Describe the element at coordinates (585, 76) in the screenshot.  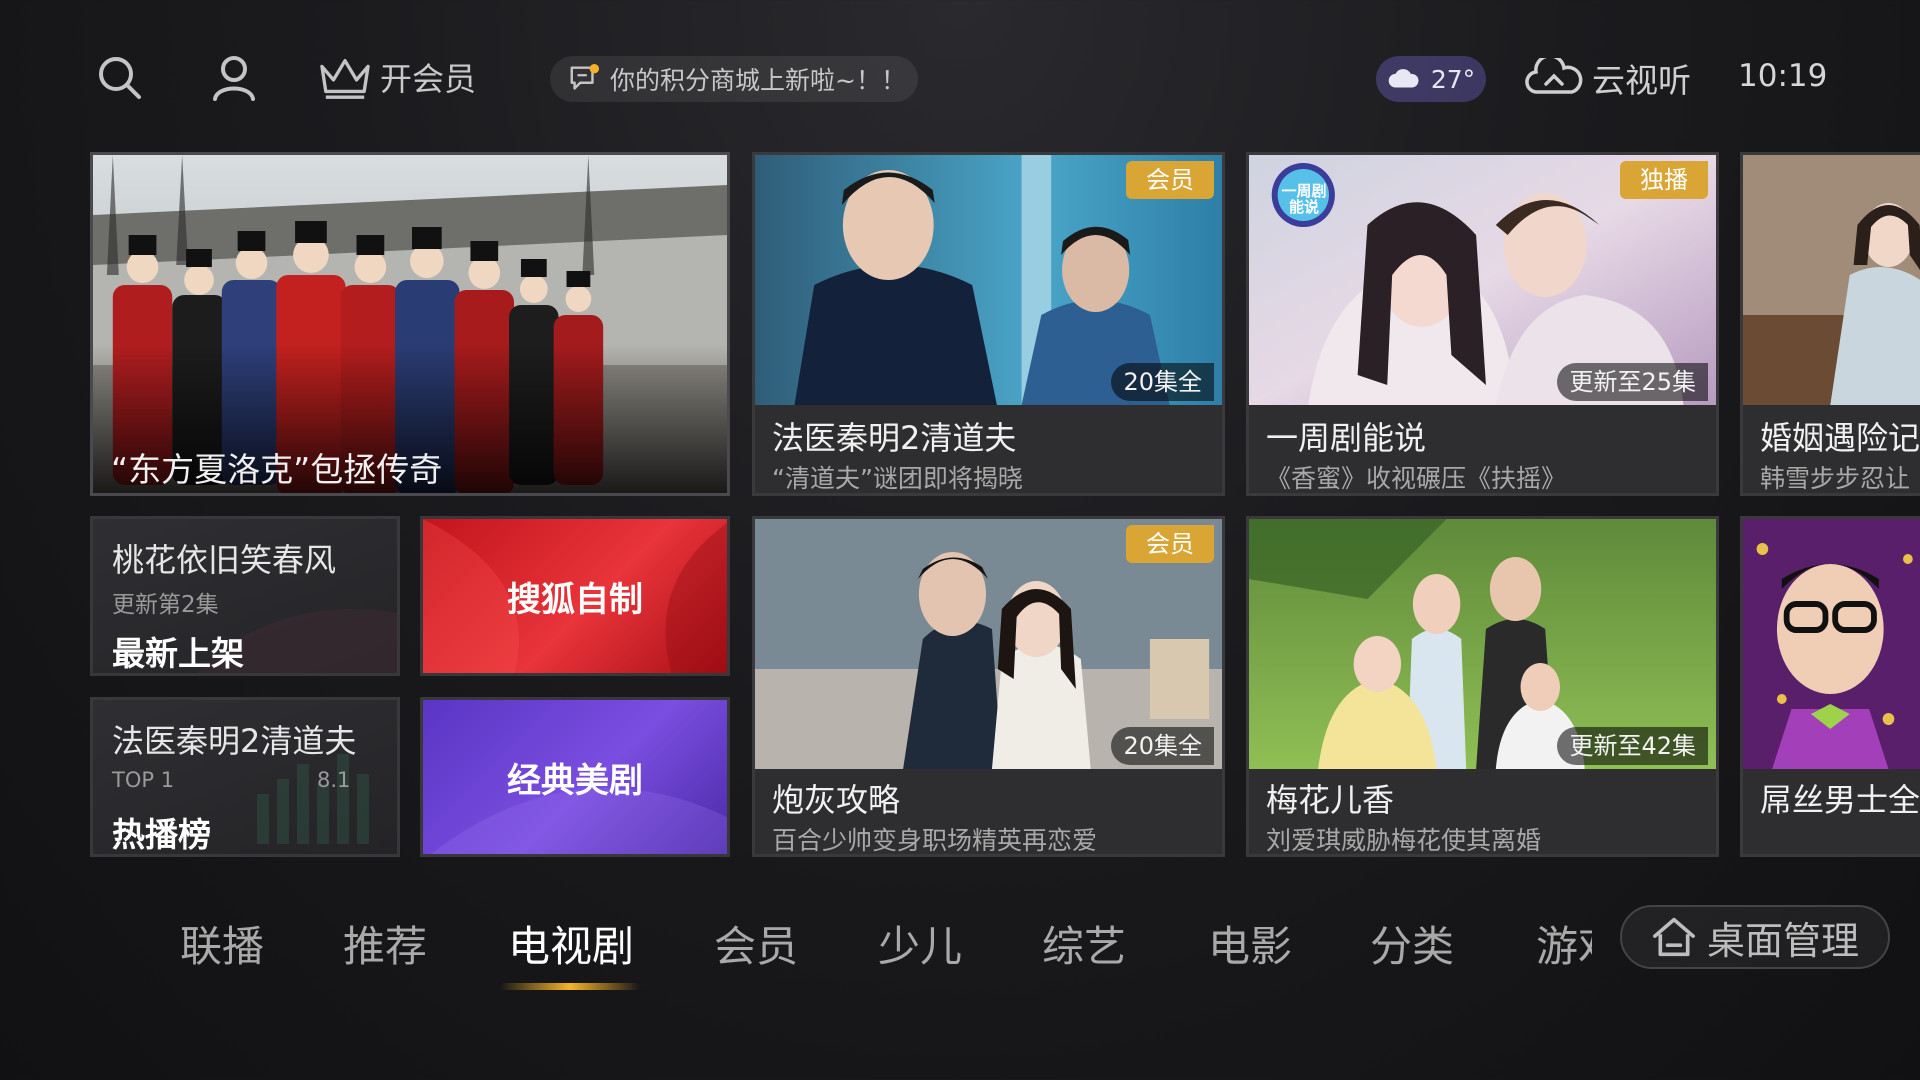
I see `message-icon` at that location.